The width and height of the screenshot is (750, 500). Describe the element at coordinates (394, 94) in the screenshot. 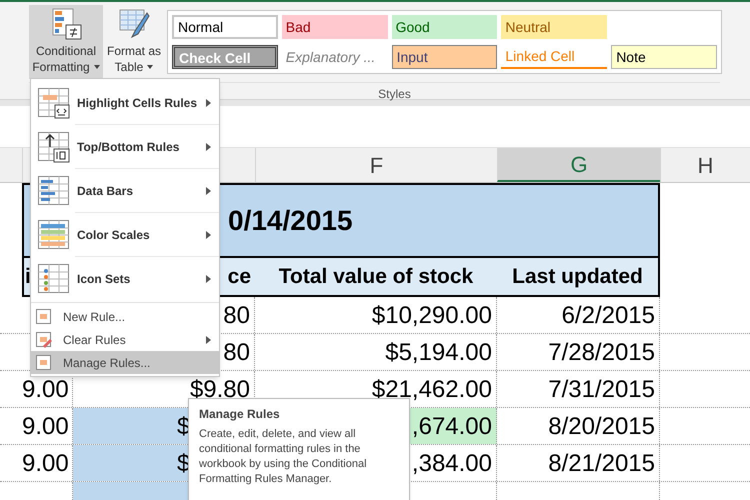

I see `group-label: Styles` at that location.